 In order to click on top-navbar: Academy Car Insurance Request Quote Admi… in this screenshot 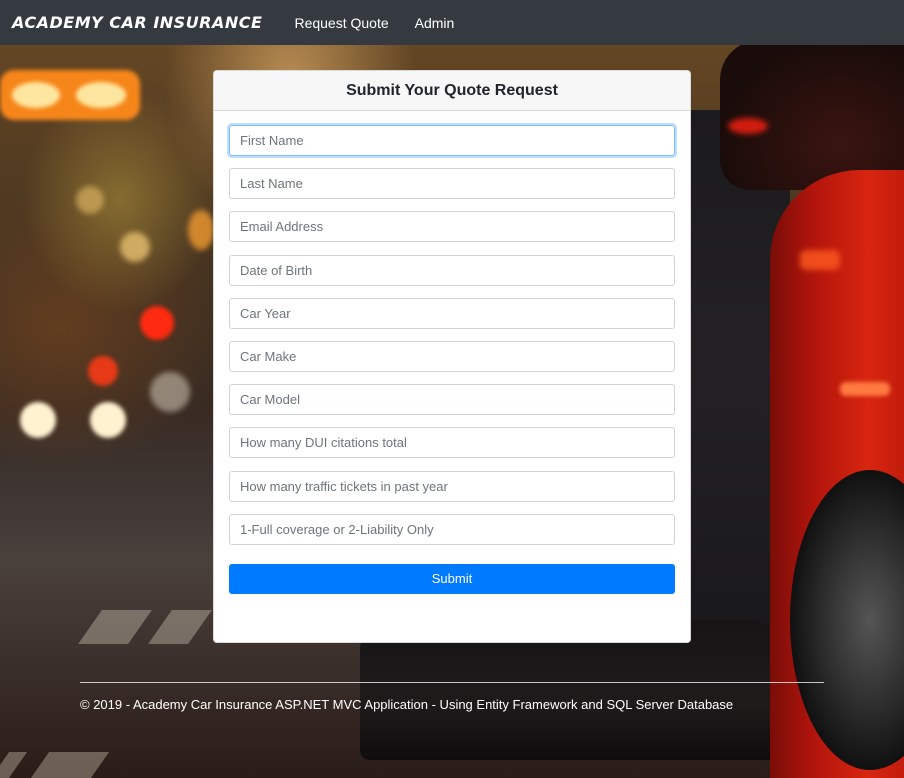, I will do `click(452, 22)`.